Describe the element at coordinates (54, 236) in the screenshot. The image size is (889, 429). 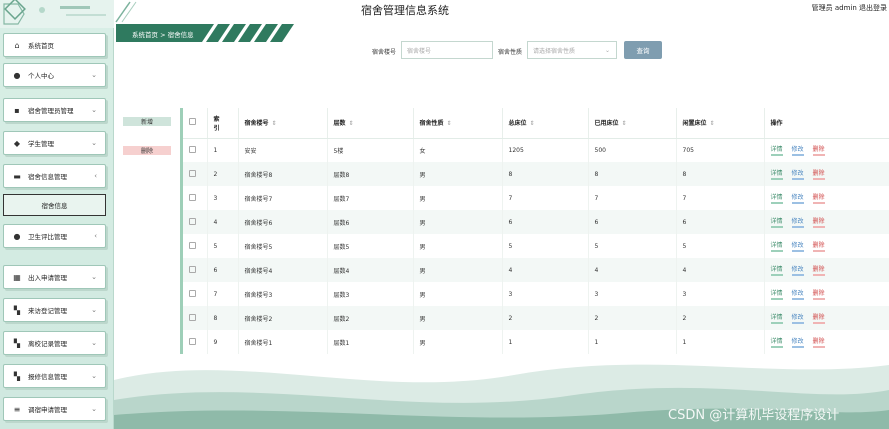
I see `sidebar-item: ● 卫生评比管理 ‹` at that location.